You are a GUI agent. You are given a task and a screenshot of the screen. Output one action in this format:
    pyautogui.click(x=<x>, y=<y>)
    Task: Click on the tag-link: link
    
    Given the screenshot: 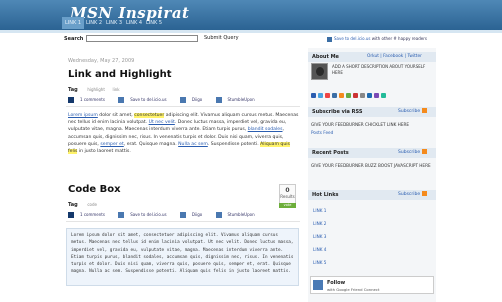 What is the action you would take?
    pyautogui.click(x=116, y=89)
    